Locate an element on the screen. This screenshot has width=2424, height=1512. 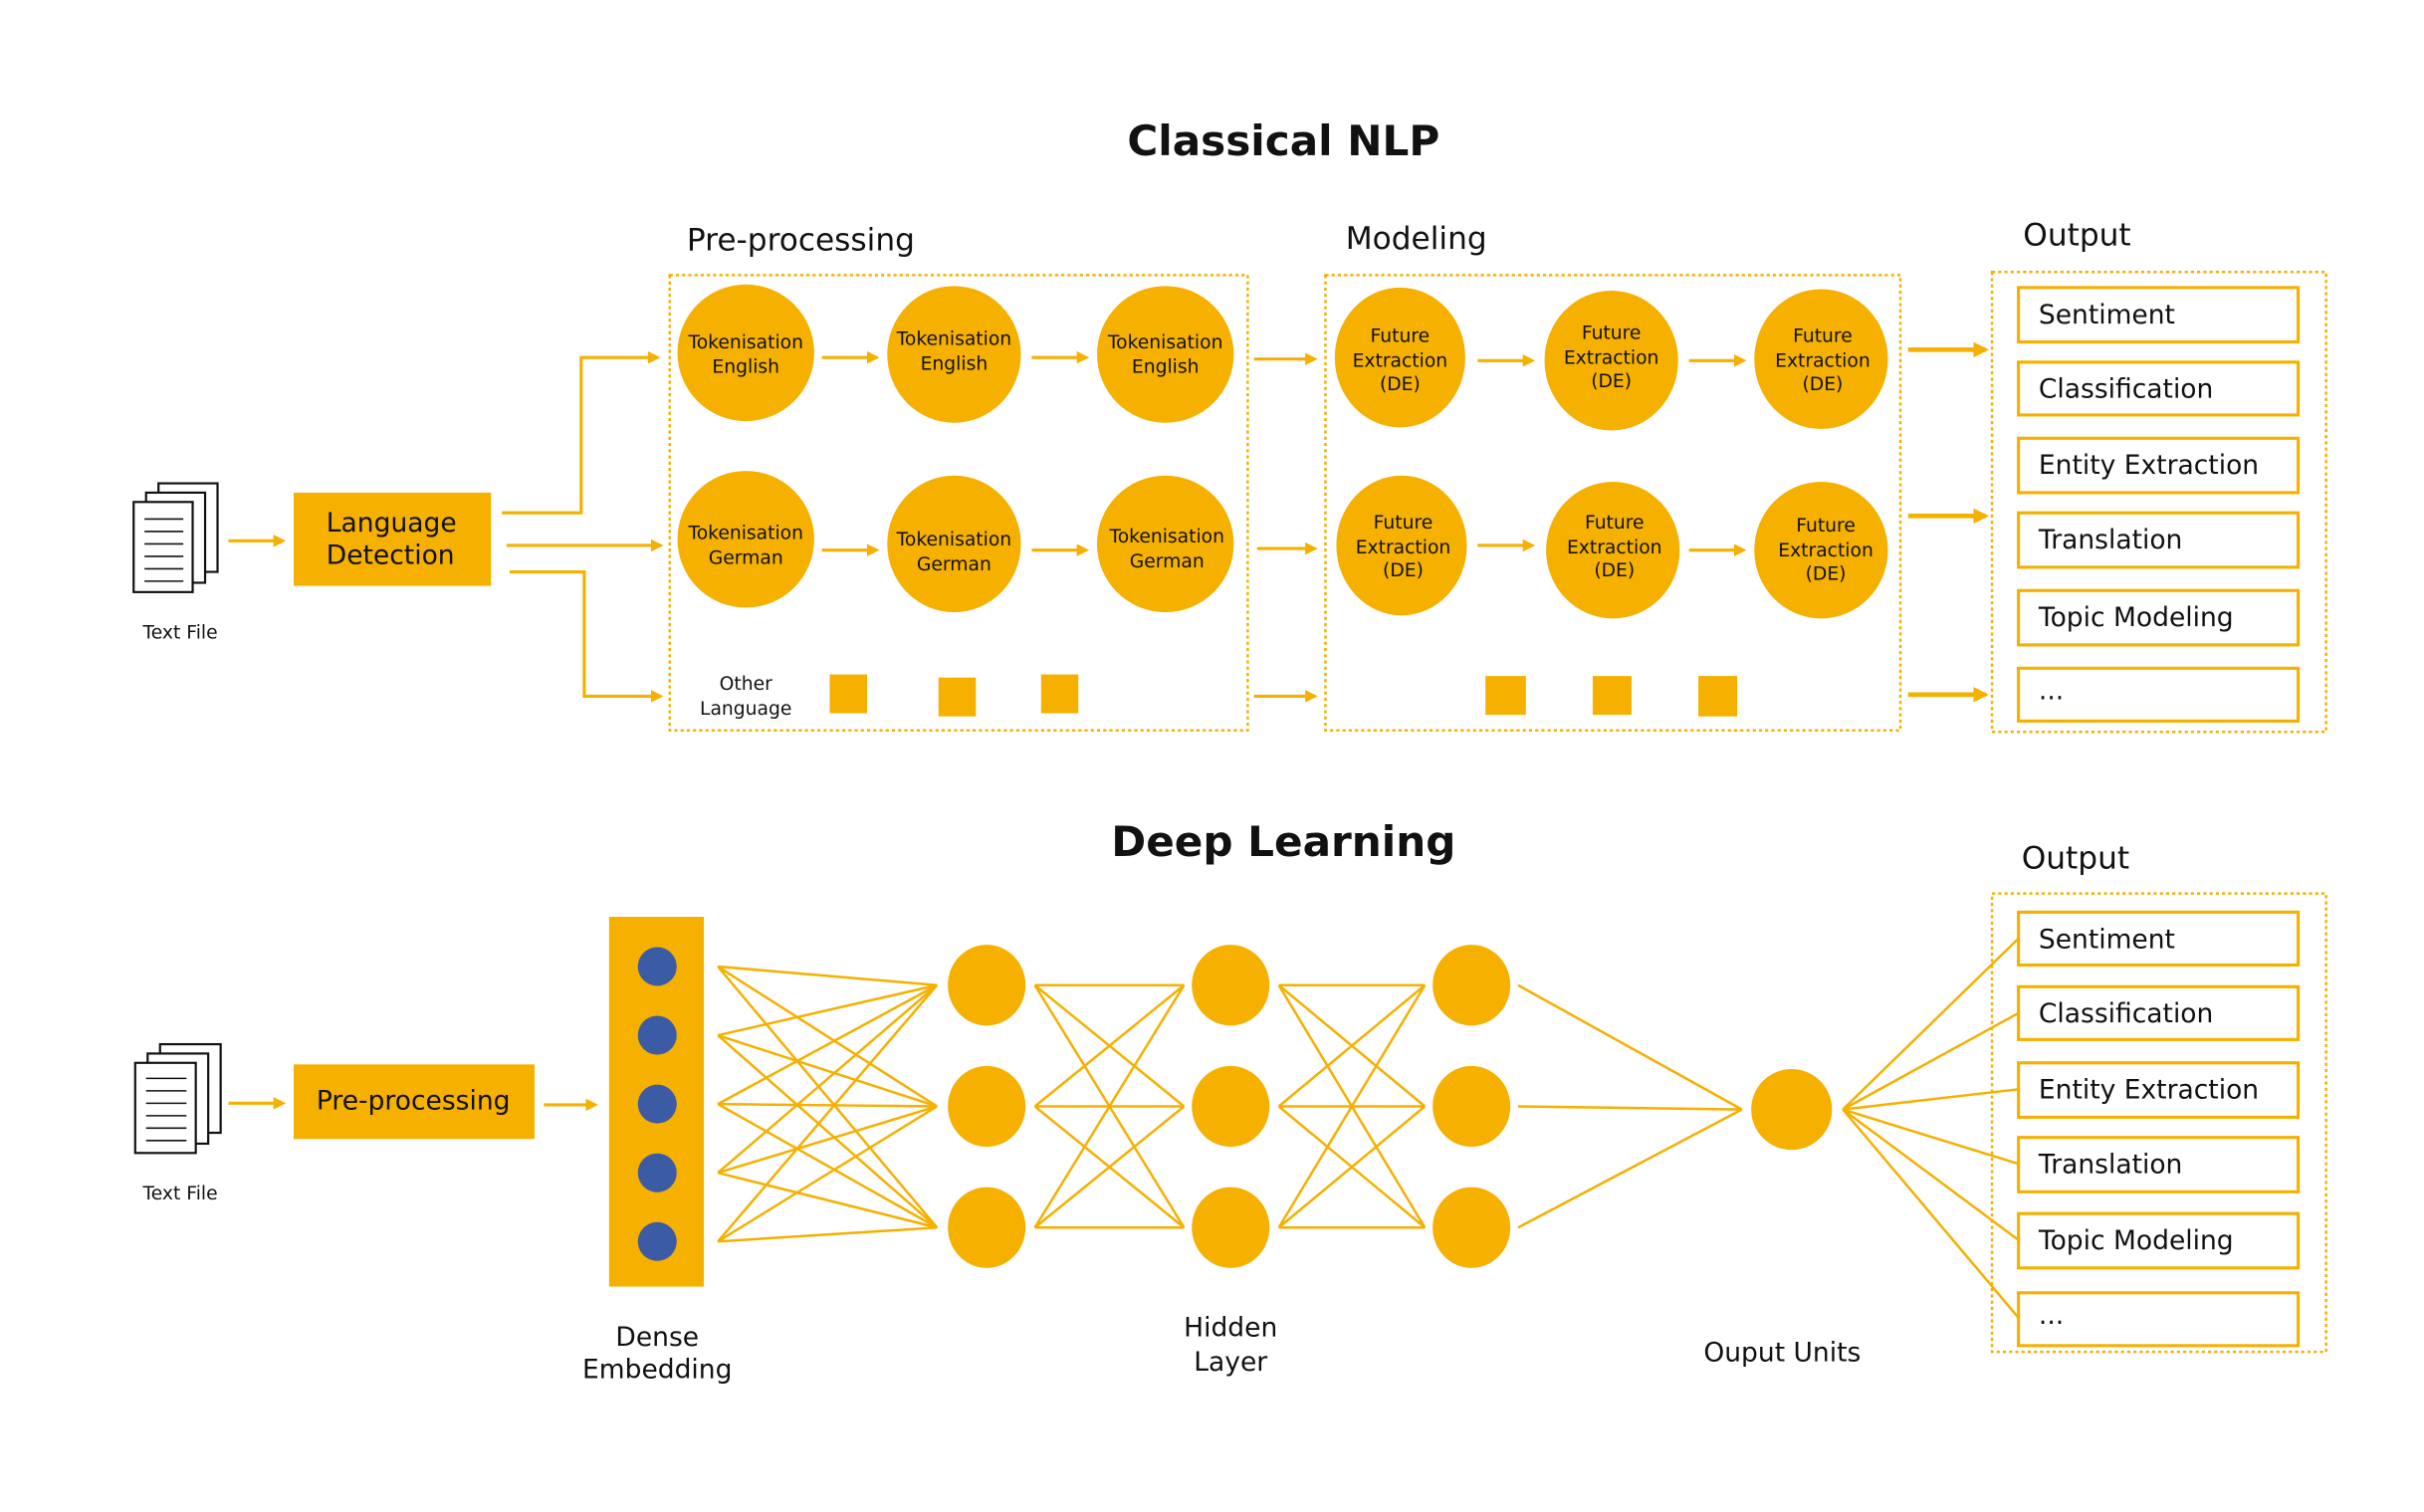
other-language-line1: Other is located at coordinates (746, 684).